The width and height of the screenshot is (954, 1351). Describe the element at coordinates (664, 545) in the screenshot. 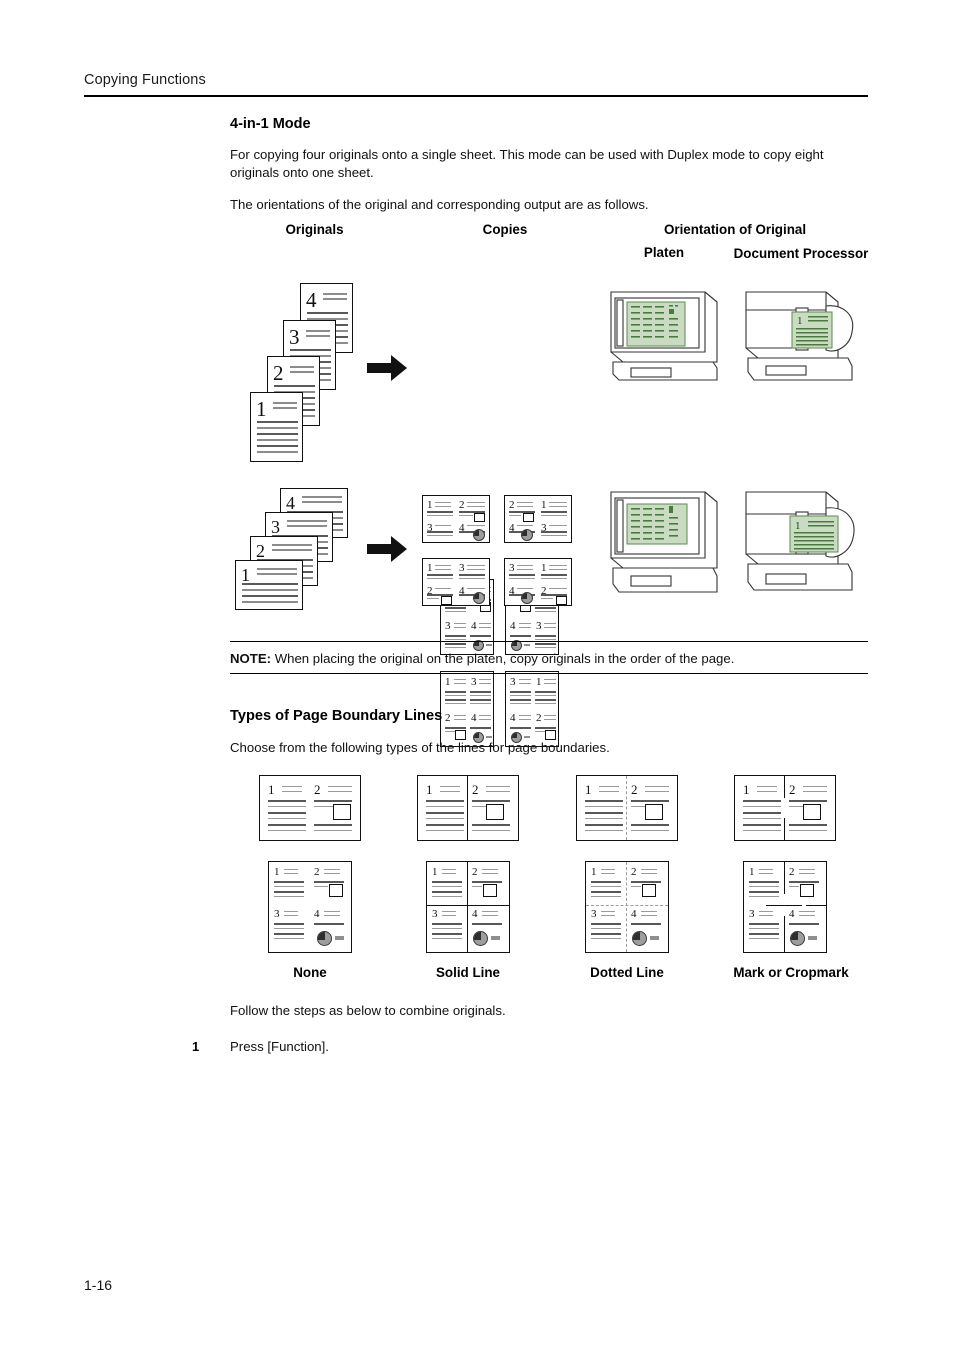

I see `platen-machine-illustration-landscape` at that location.